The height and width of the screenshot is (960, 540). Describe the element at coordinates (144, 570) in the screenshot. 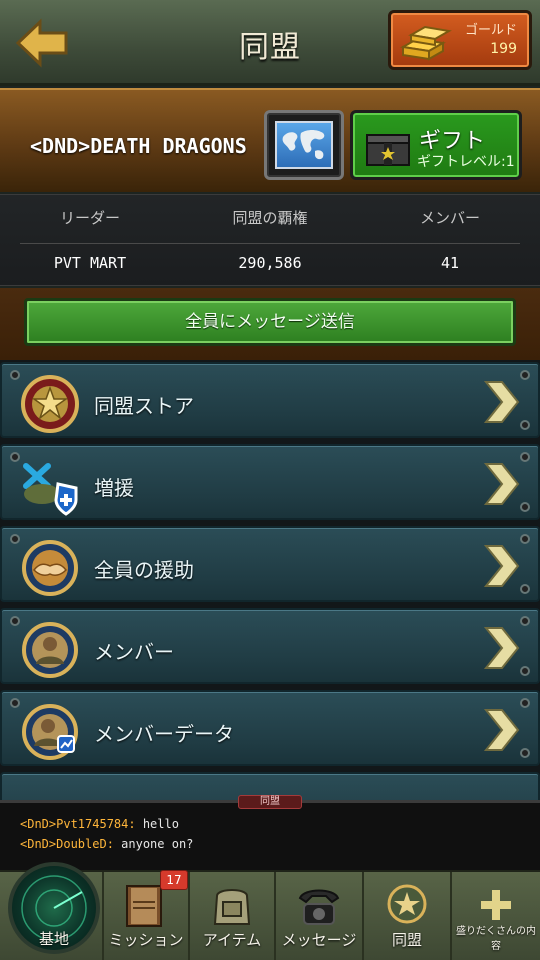

I see `menu-label-help-all: 全員の援助` at that location.